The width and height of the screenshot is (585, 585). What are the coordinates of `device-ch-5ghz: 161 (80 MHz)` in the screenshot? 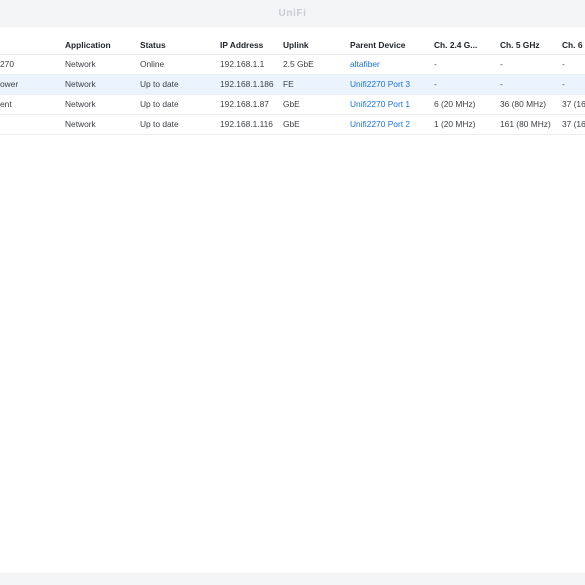 It's located at (525, 124).